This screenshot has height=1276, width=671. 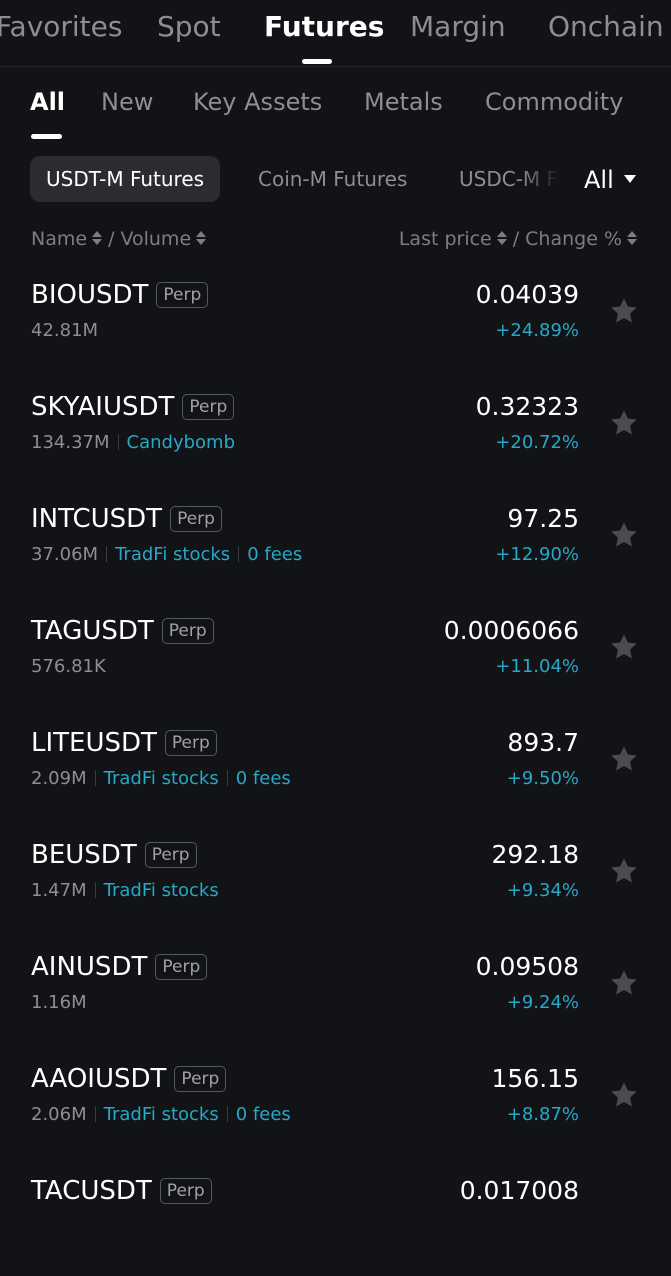 I want to click on sort-by-name: Name, so click(x=67, y=239).